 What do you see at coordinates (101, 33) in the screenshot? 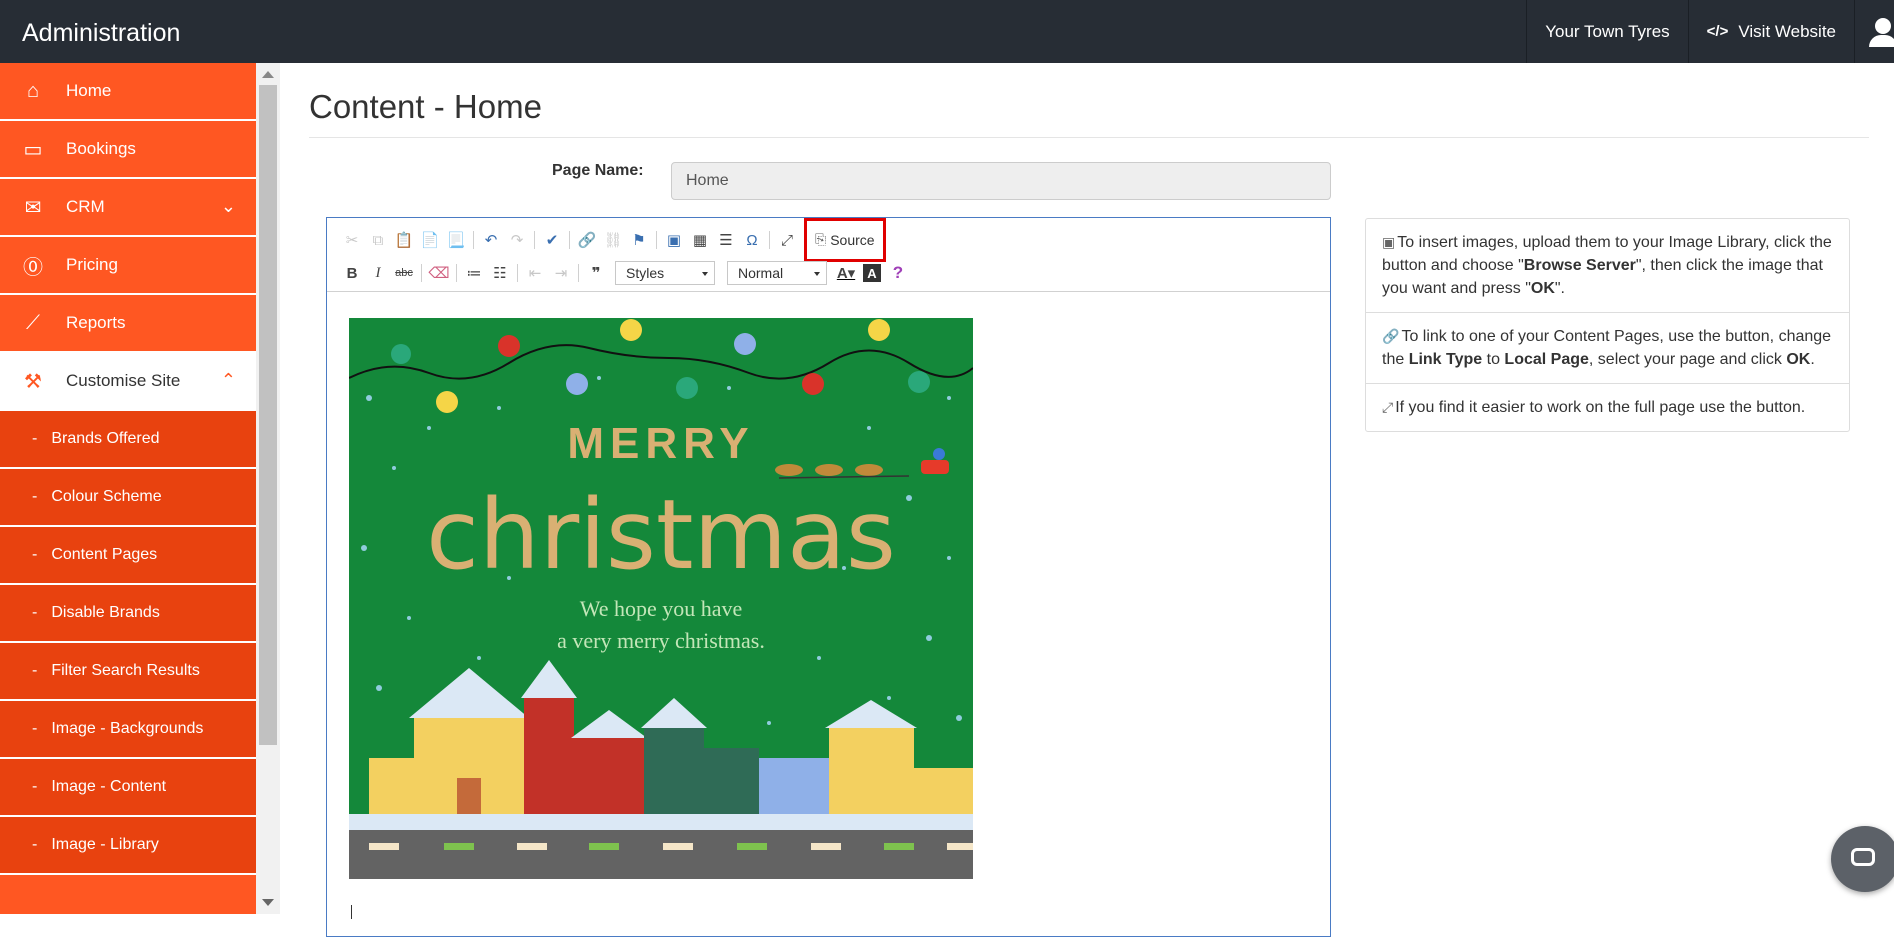
I see `app-title: Administration` at bounding box center [101, 33].